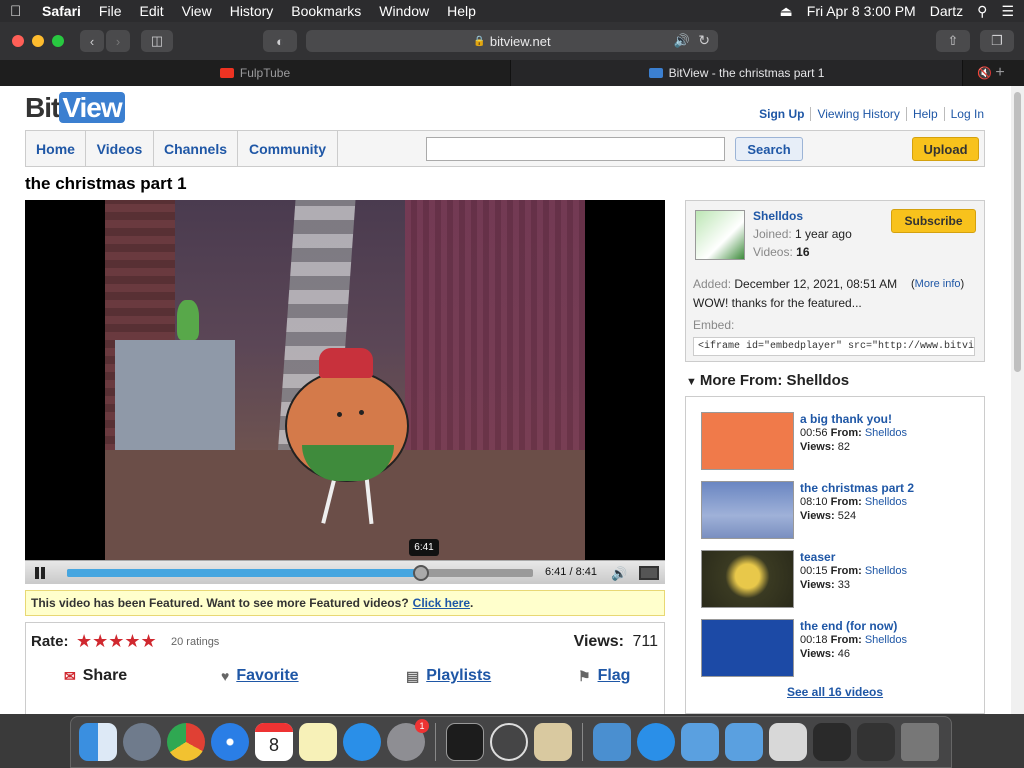 The image size is (1024, 768). Describe the element at coordinates (778, 216) in the screenshot. I see `channel-name-link: Shelldos` at that location.